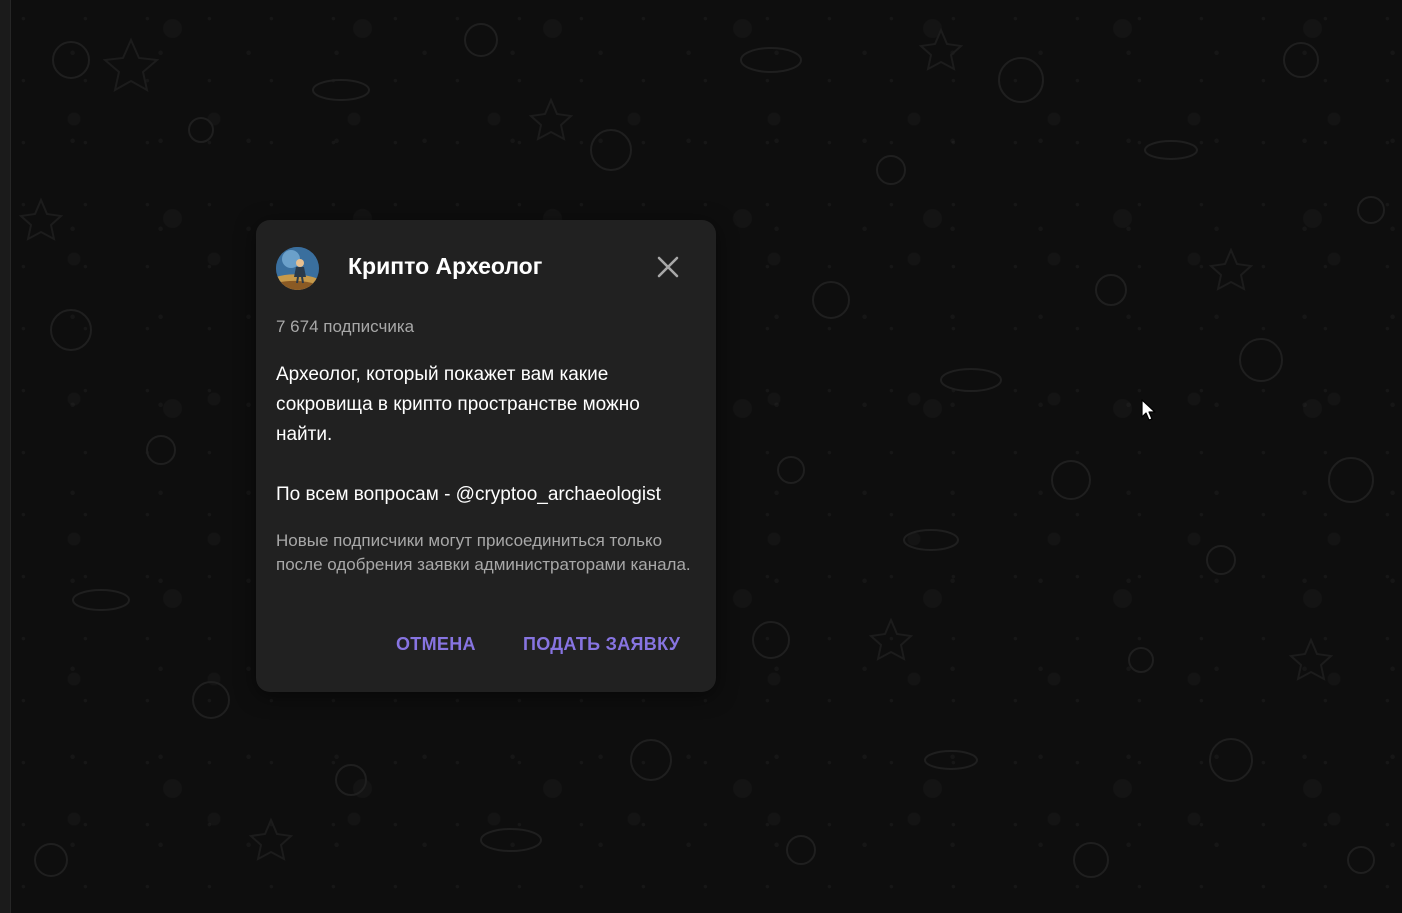  Describe the element at coordinates (345, 326) in the screenshot. I see `subscribers-count: 7 674 подписчика` at that location.